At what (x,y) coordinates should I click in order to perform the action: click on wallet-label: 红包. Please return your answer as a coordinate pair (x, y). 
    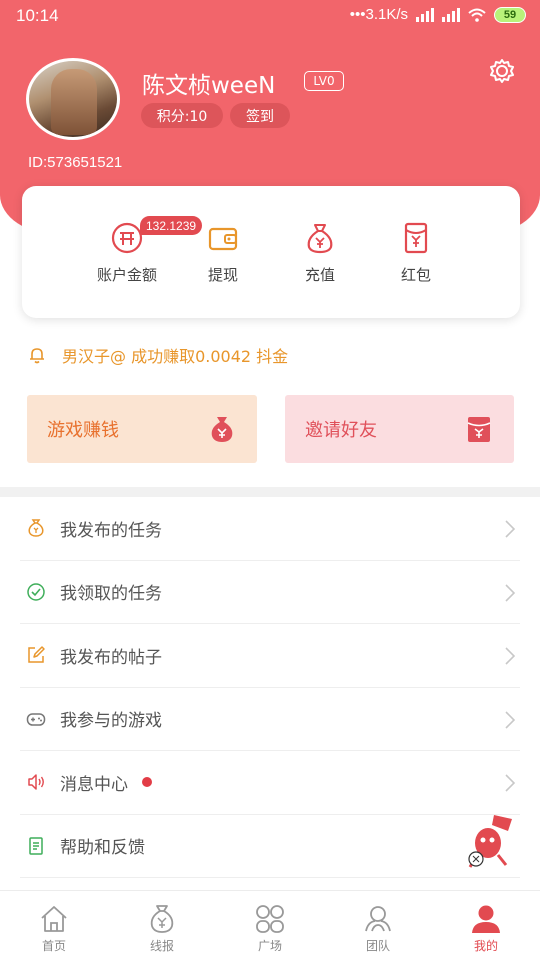
    Looking at the image, I should click on (415, 275).